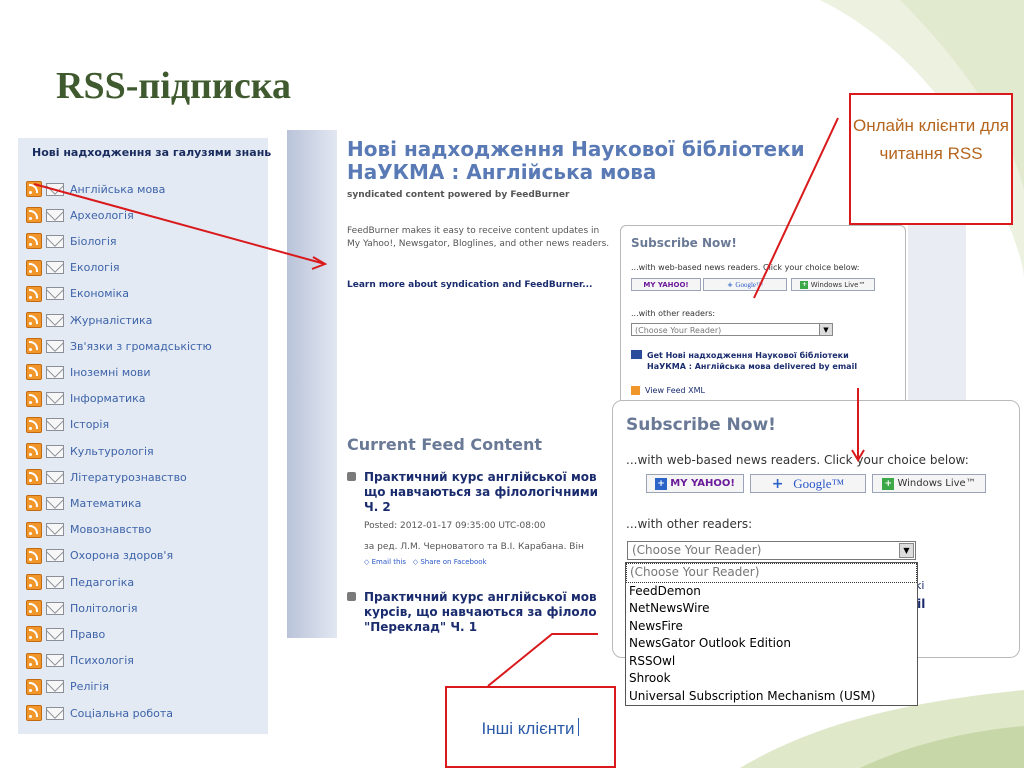 This screenshot has width=1024, height=770. I want to click on category-item: Історія, so click(67, 425).